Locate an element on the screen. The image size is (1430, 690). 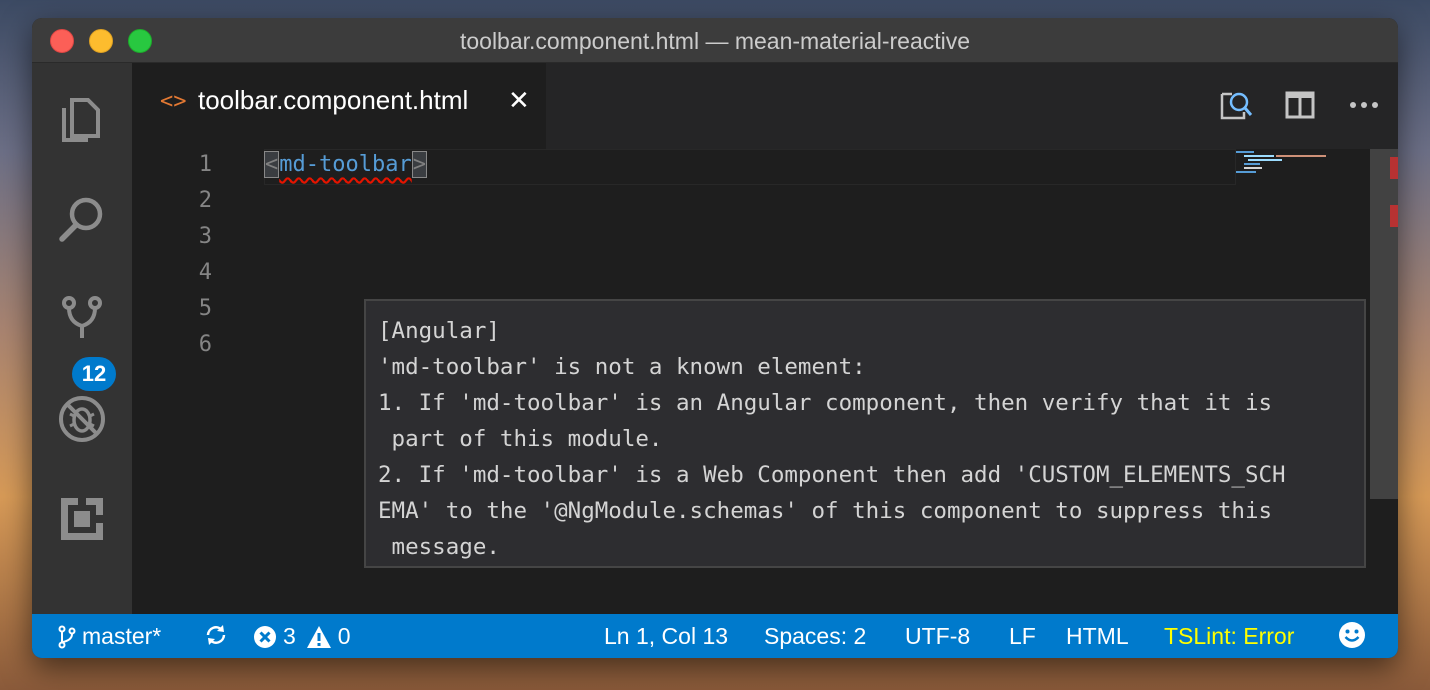
warning-icon is located at coordinates (318, 636).